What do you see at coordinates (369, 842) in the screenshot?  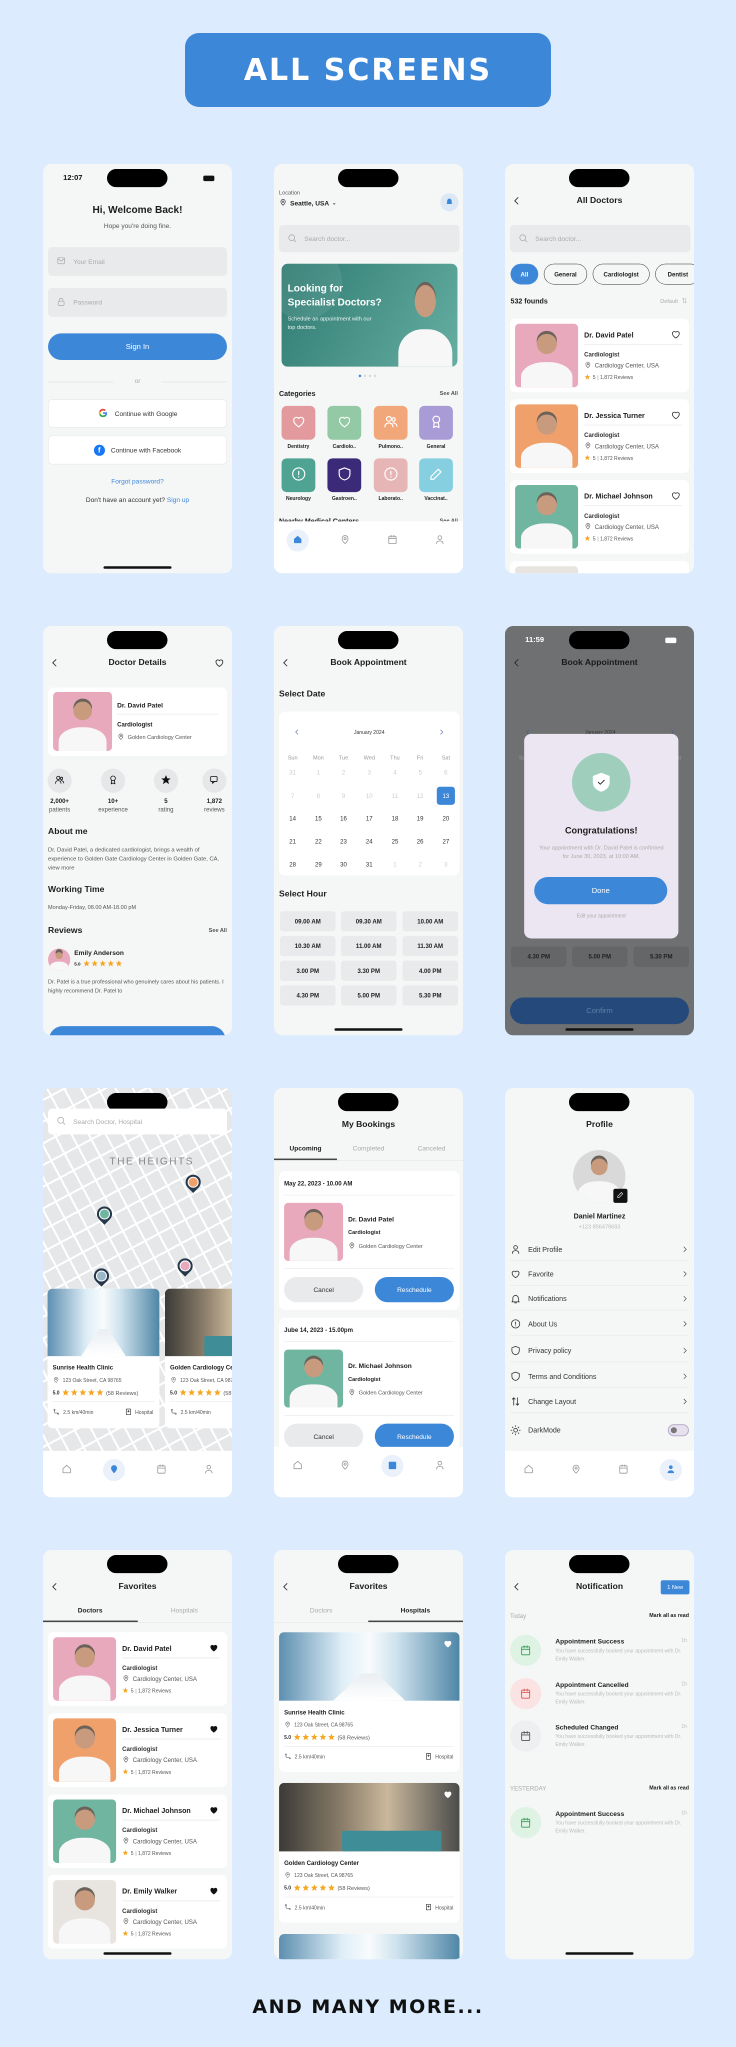 I see `calendar-day: 24` at bounding box center [369, 842].